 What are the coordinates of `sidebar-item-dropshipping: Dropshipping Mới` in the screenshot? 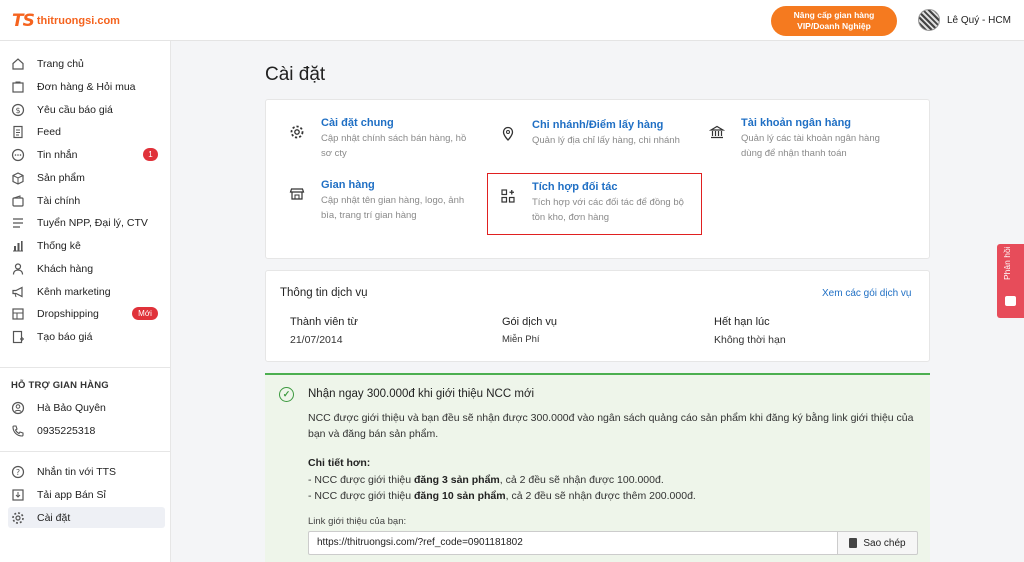 It's located at (86, 313).